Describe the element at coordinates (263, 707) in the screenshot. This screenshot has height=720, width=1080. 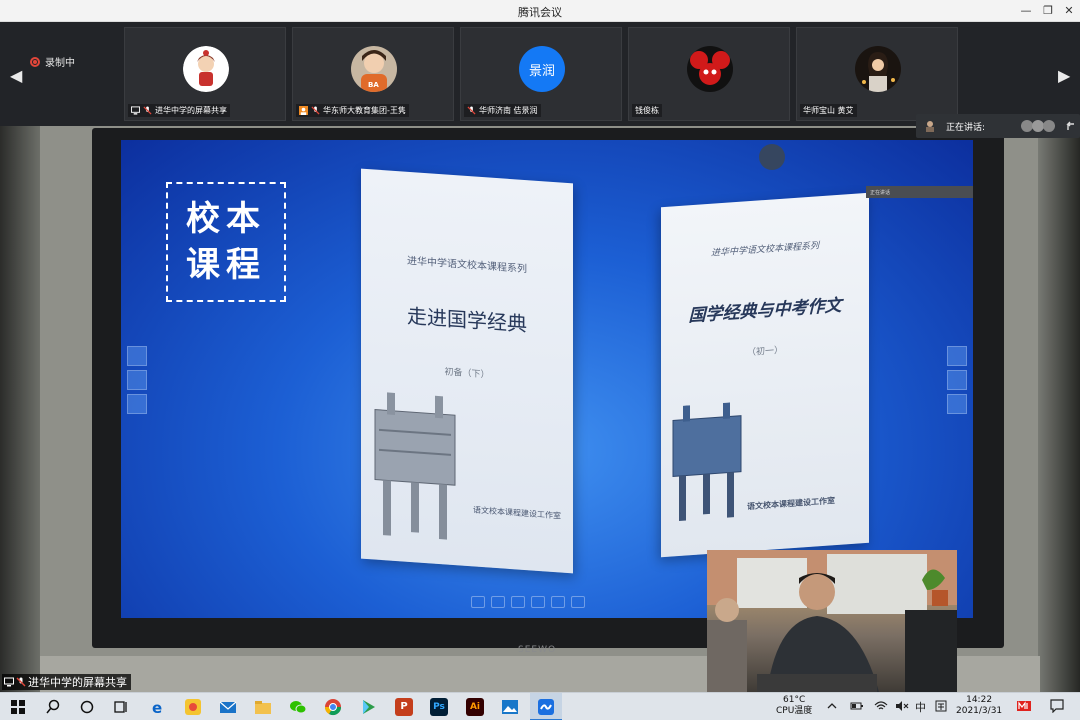
I see `file-explorer-icon` at that location.